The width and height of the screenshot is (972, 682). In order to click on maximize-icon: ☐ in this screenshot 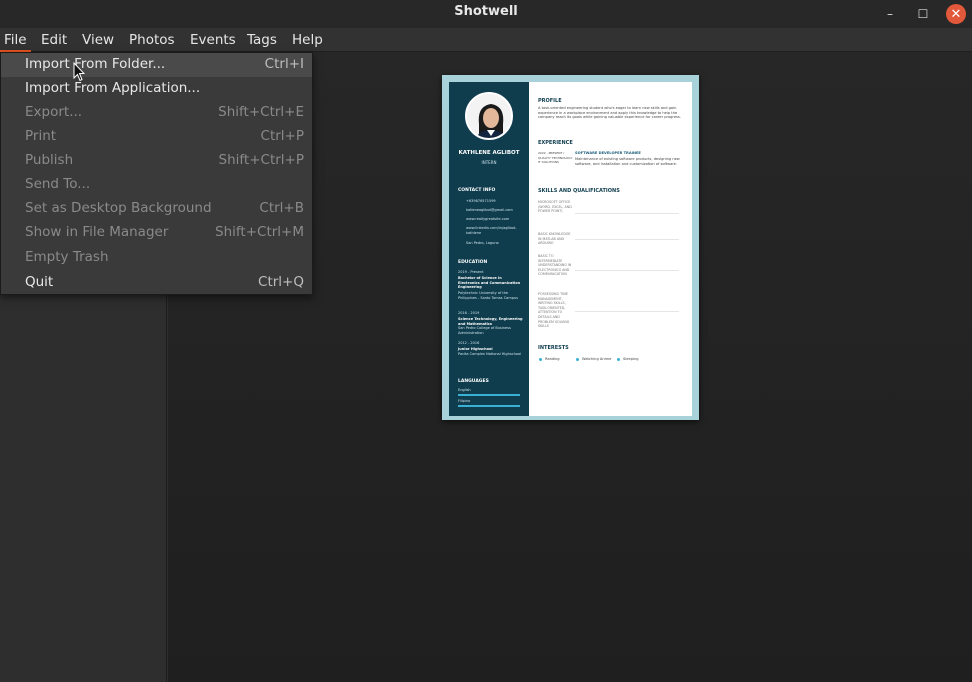, I will do `click(923, 14)`.